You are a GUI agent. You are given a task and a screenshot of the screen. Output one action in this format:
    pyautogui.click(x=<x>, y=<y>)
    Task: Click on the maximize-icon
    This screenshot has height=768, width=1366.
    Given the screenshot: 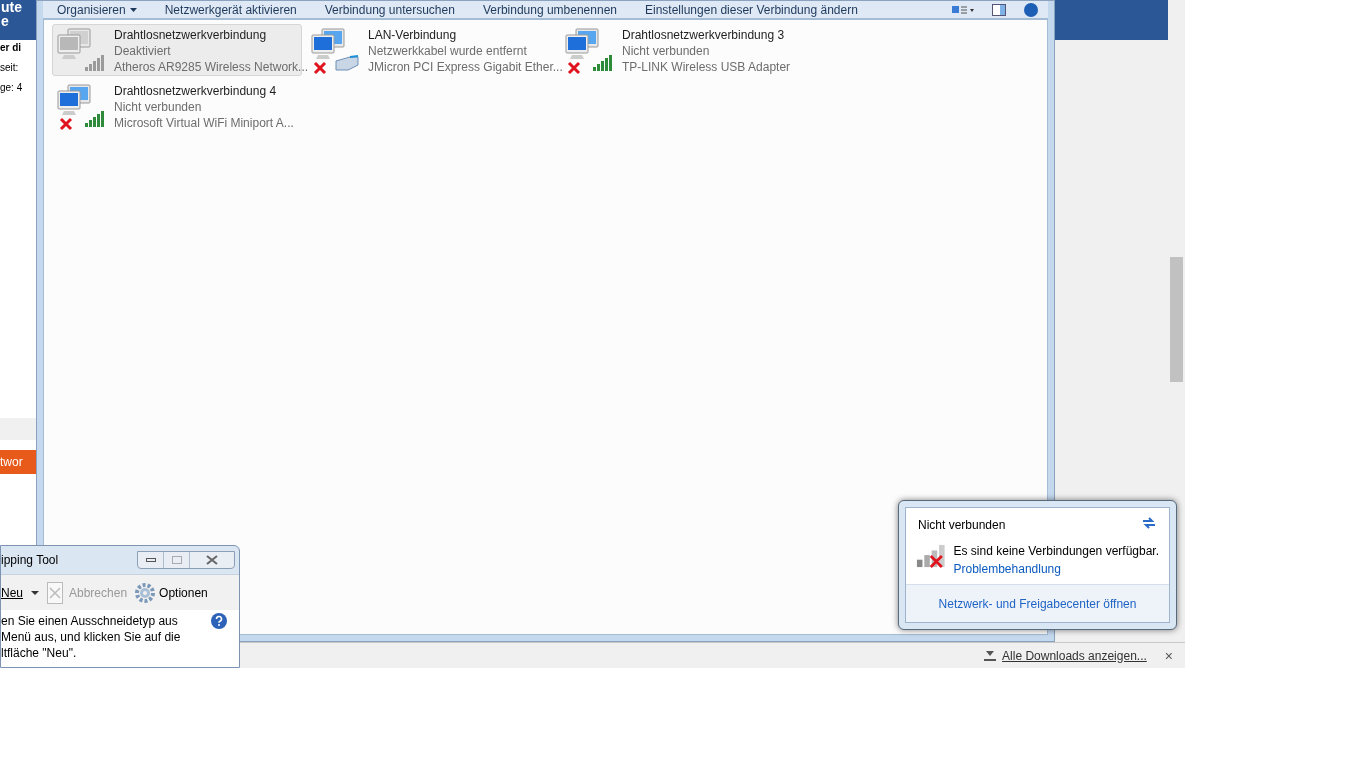 What is the action you would take?
    pyautogui.click(x=176, y=560)
    